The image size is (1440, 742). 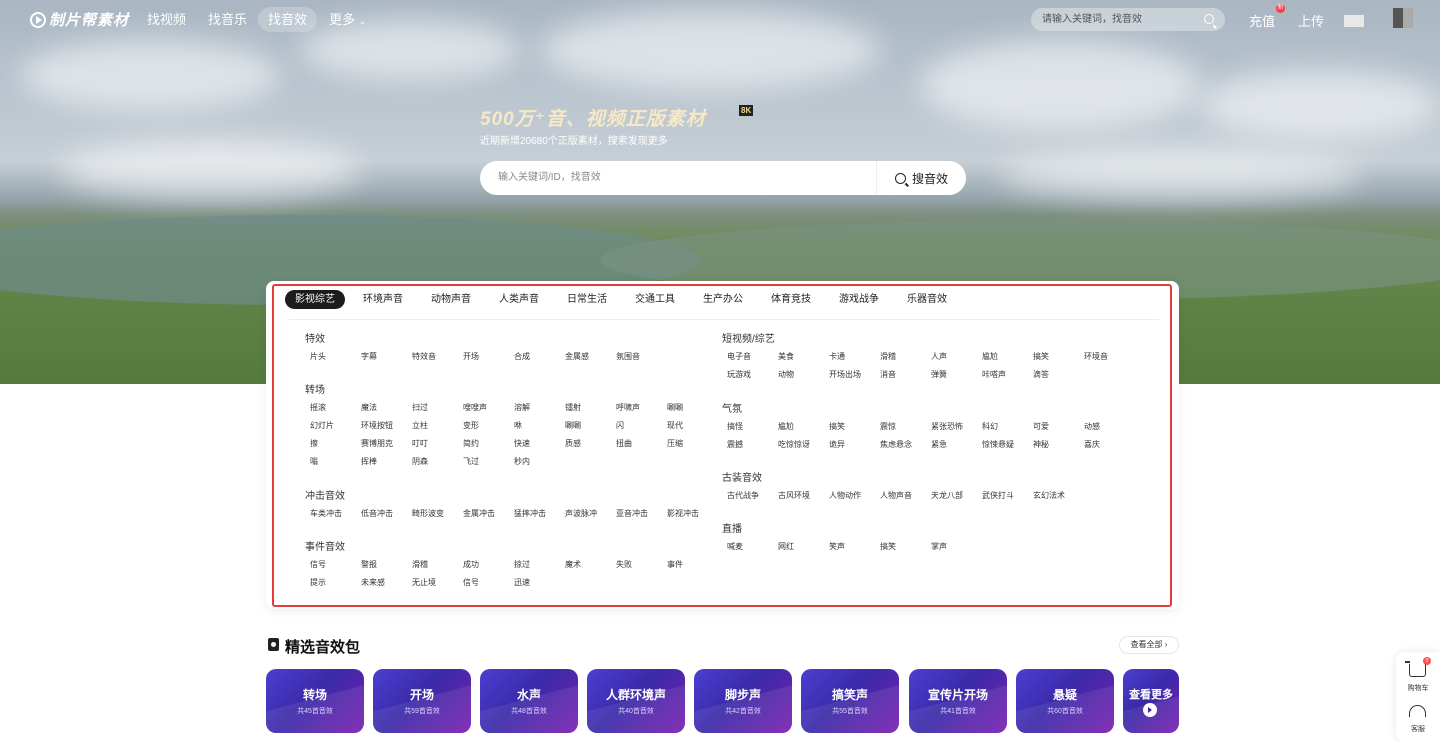 What do you see at coordinates (1092, 426) in the screenshot?
I see `category-tag: 动感` at bounding box center [1092, 426].